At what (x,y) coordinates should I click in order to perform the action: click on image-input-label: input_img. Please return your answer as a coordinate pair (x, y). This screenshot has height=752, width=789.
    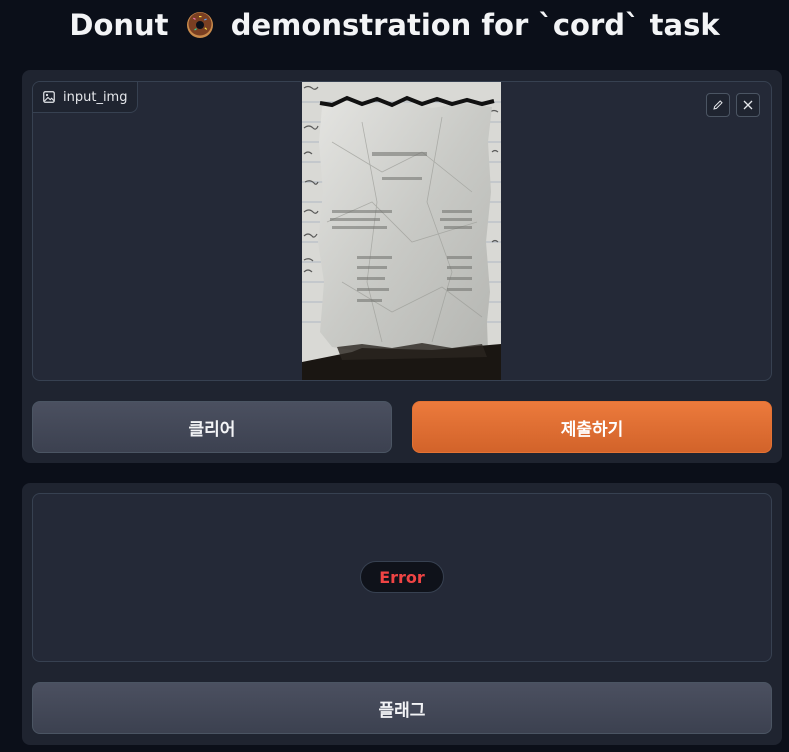
    Looking at the image, I should click on (86, 97).